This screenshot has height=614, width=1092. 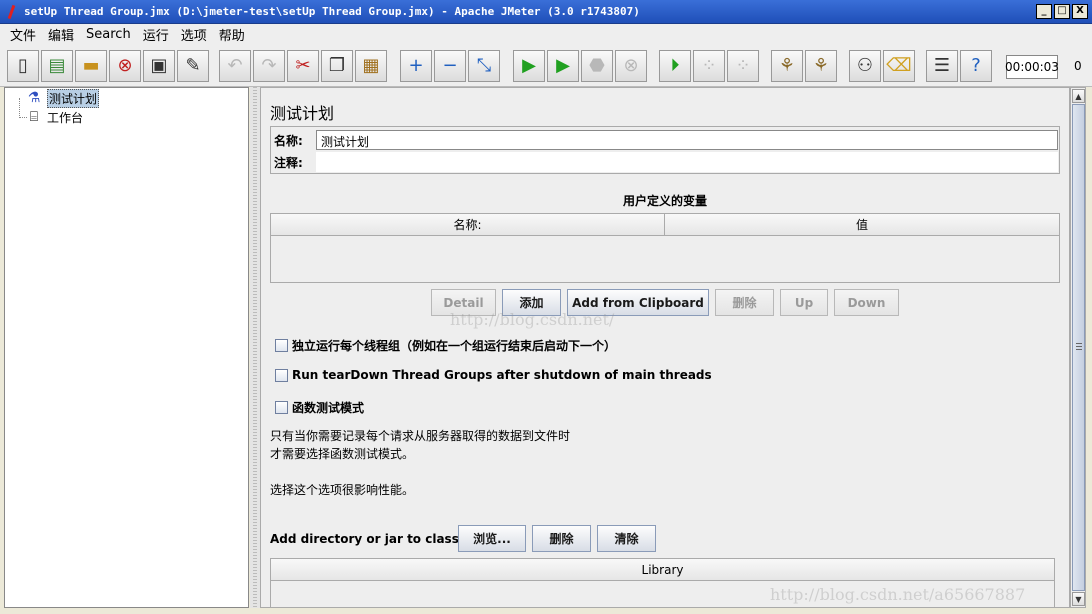 What do you see at coordinates (337, 66) in the screenshot?
I see `copy-icon: ❐` at bounding box center [337, 66].